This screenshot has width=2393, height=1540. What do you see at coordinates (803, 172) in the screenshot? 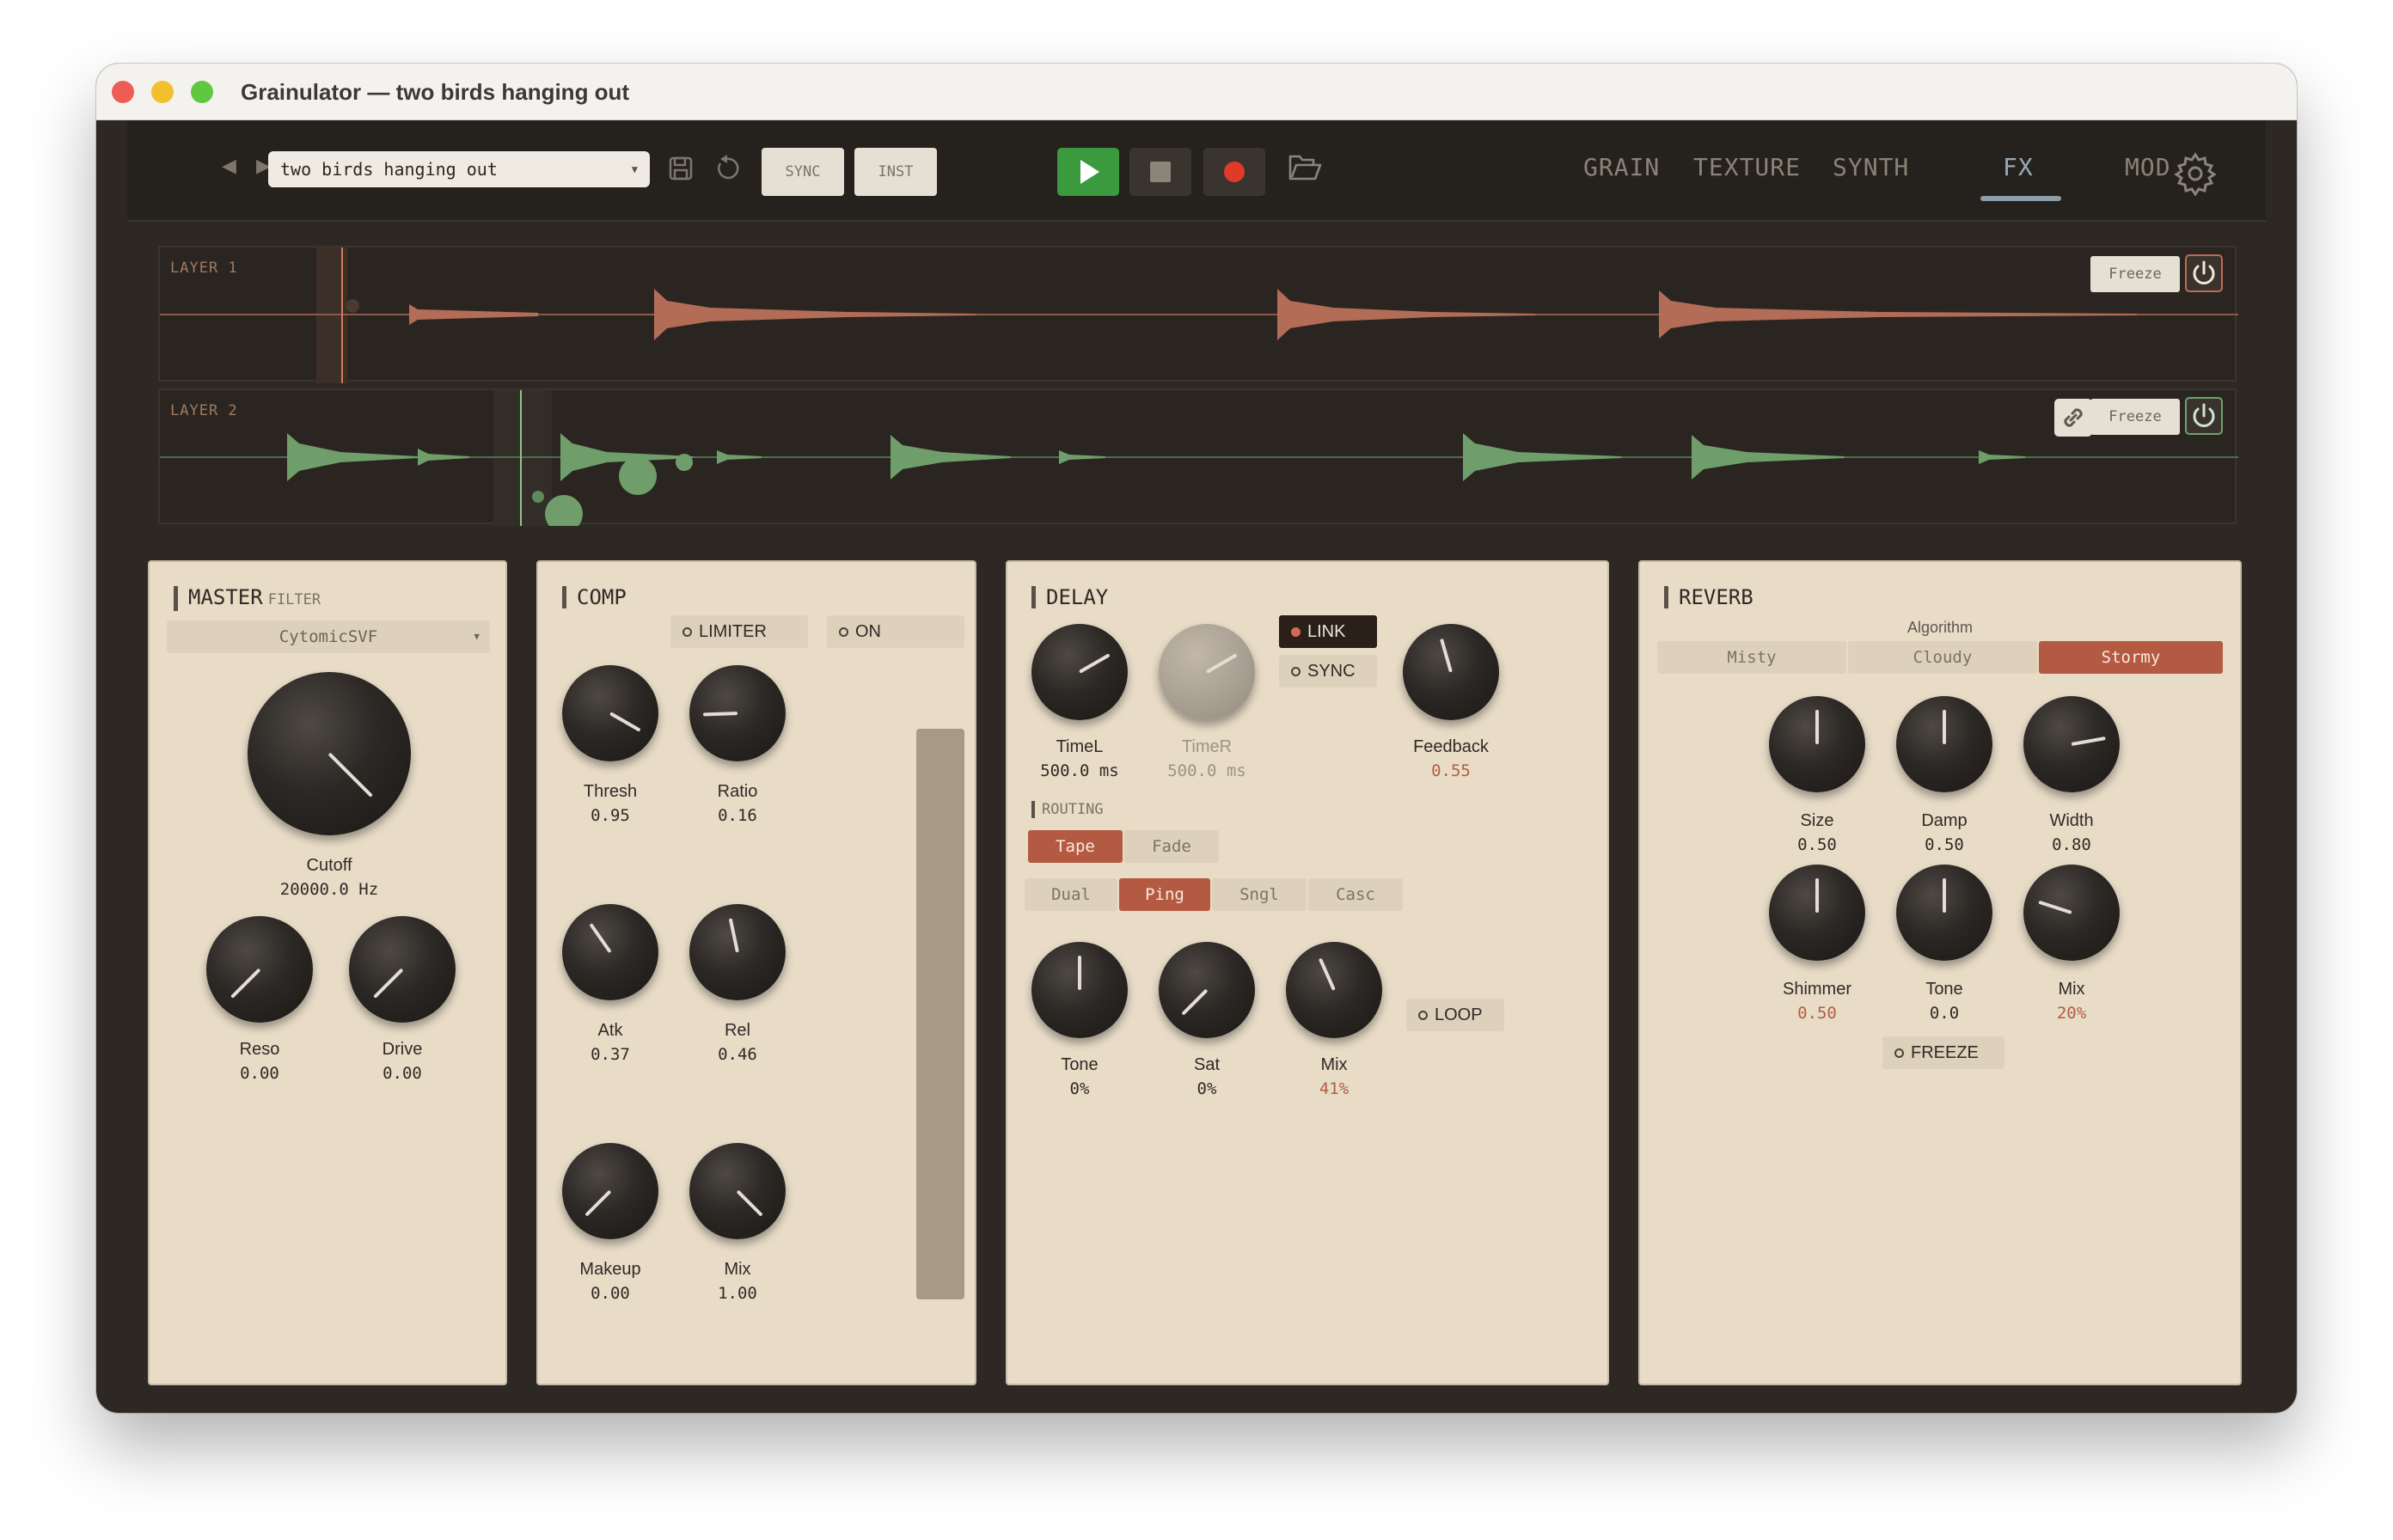
I see `sync-button: SYNC` at bounding box center [803, 172].